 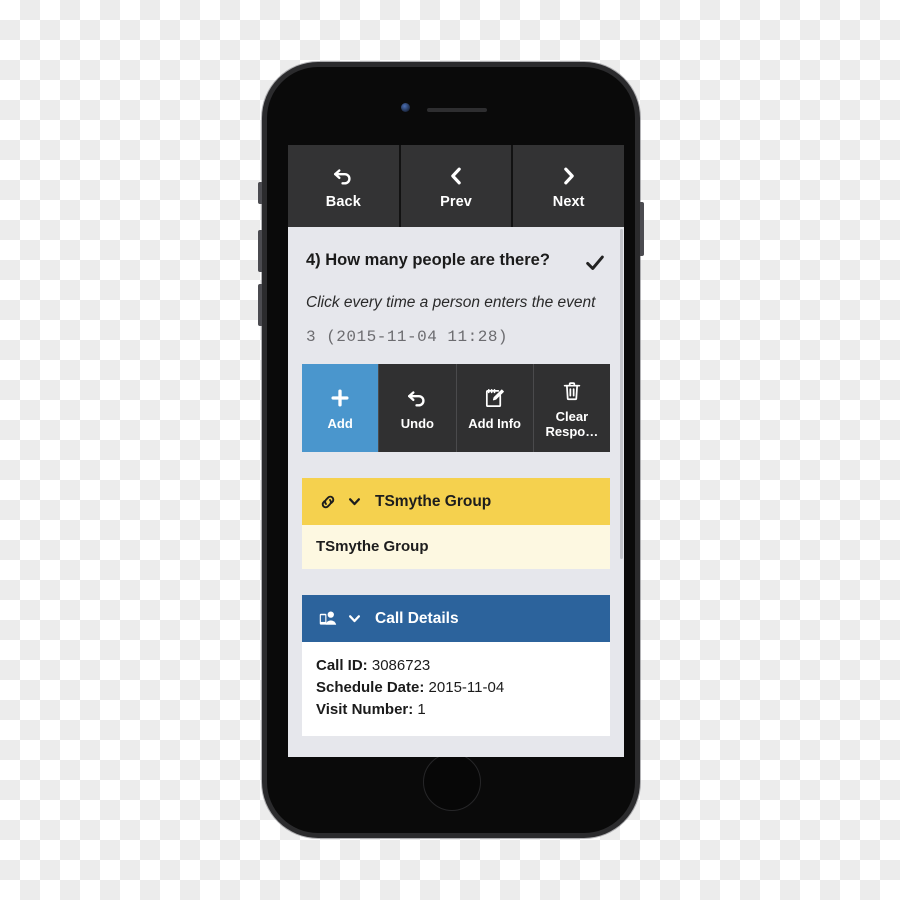 What do you see at coordinates (365, 710) in the screenshot?
I see `visit-number-key: Visit Number:` at bounding box center [365, 710].